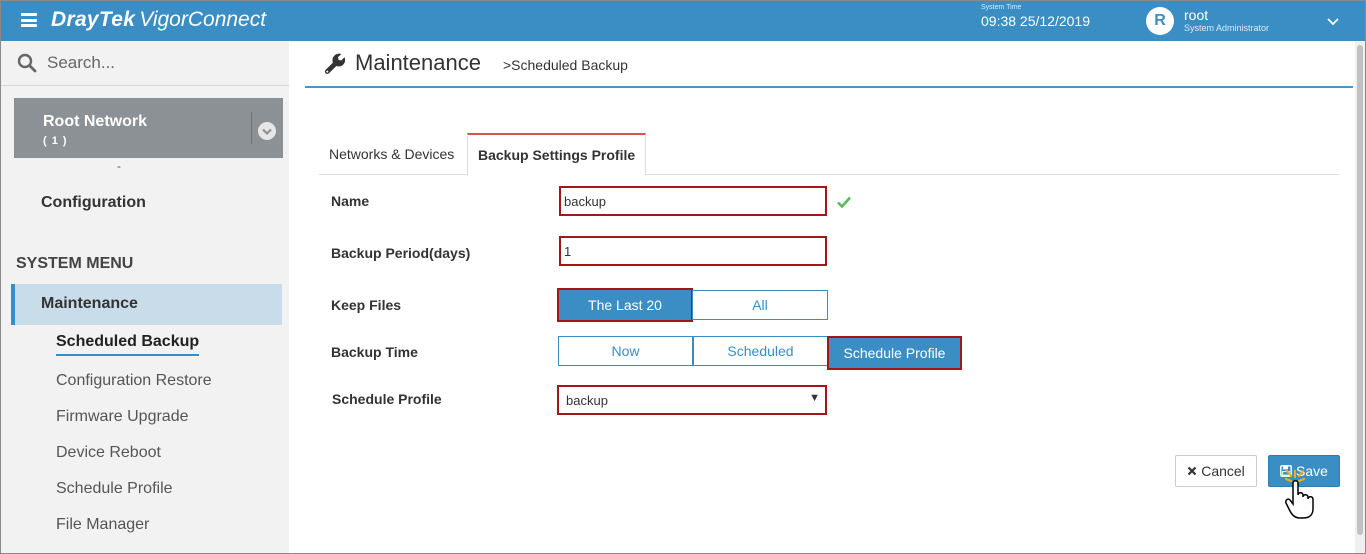 The height and width of the screenshot is (554, 1366). Describe the element at coordinates (692, 400) in the screenshot. I see `schedule-profile-select: backup ▼` at that location.